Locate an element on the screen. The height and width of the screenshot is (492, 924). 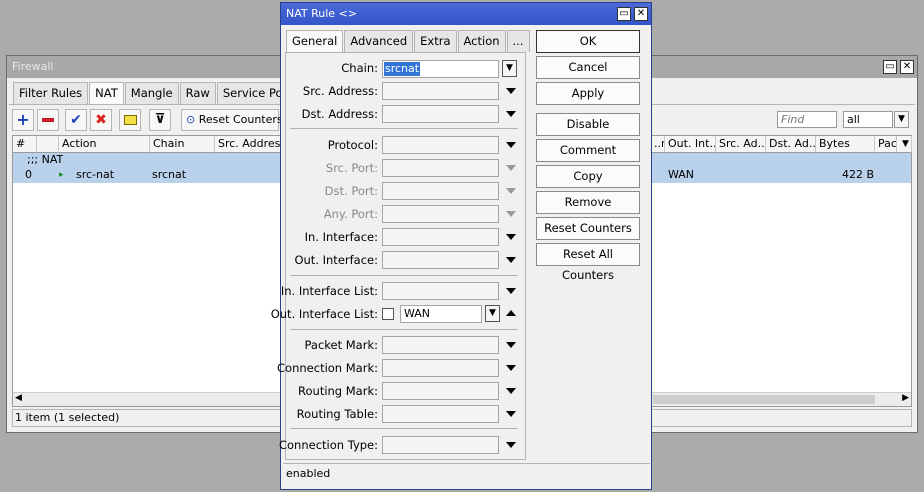
col-header-menu: ▼ is located at coordinates (904, 144).